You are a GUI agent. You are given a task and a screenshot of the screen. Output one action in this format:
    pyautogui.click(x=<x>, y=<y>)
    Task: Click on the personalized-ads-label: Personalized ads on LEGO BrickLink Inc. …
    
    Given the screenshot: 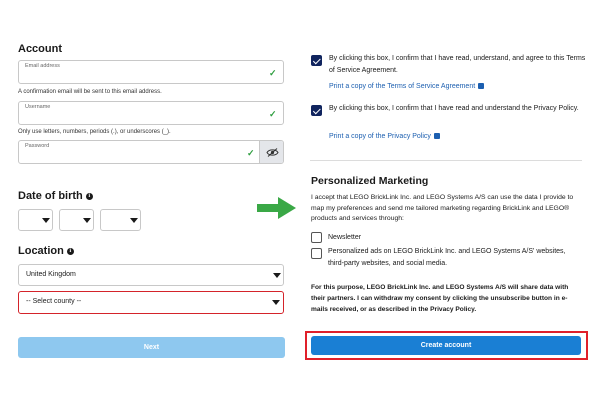 What is the action you would take?
    pyautogui.click(x=447, y=257)
    